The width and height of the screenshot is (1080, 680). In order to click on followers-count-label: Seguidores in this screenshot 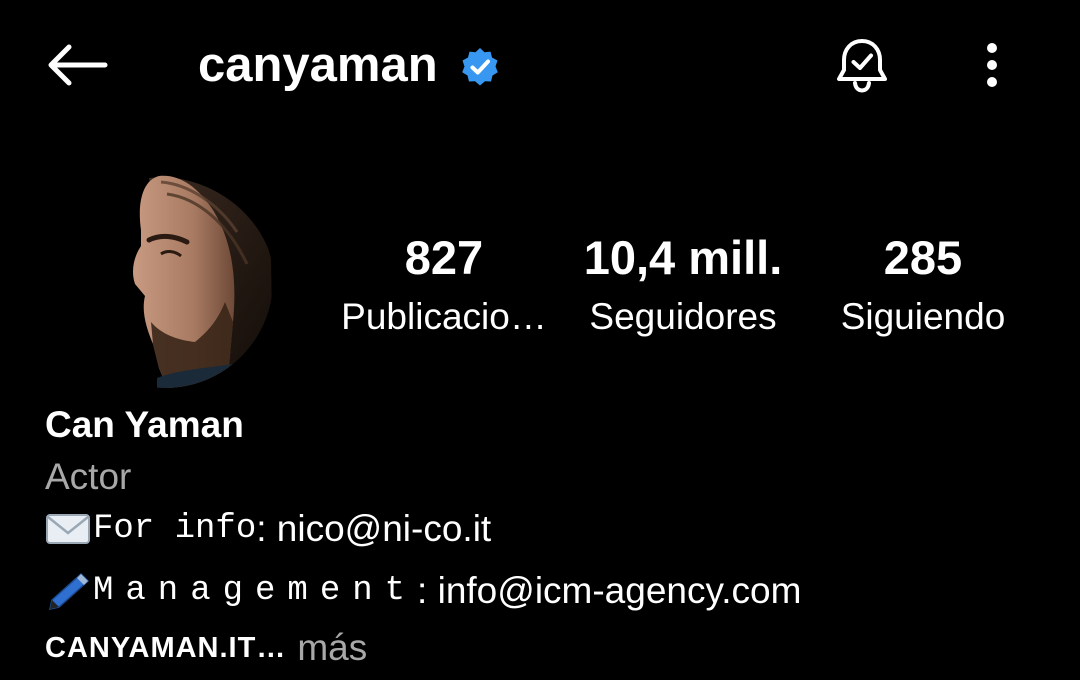, I will do `click(683, 316)`.